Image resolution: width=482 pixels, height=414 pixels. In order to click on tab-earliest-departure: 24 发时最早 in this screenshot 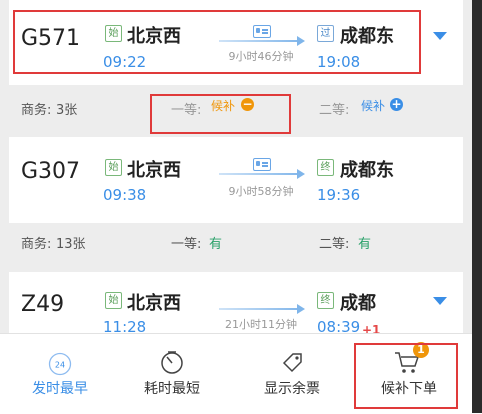, I will do `click(60, 374)`.